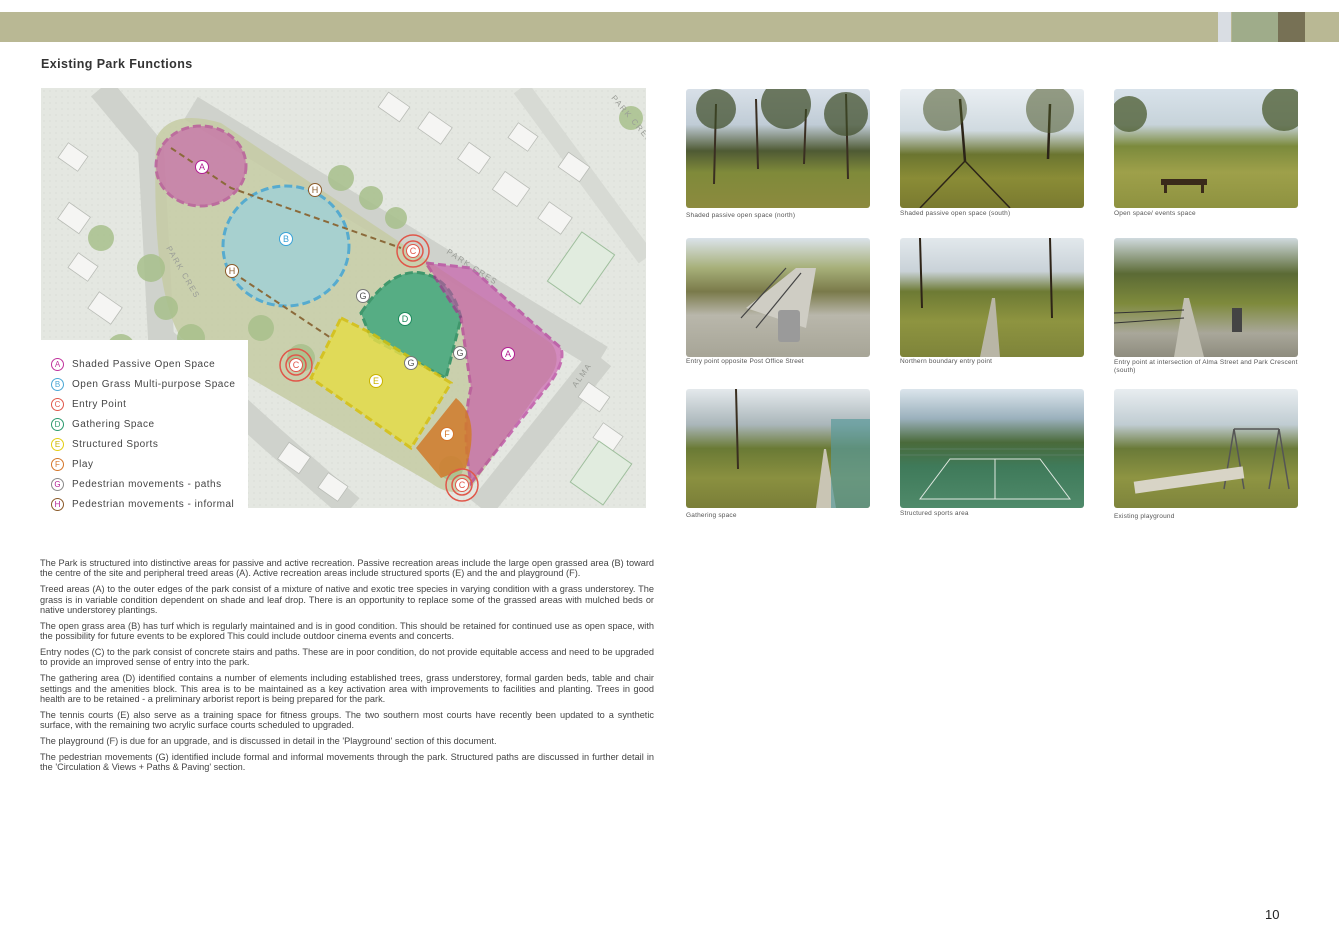  What do you see at coordinates (57, 404) in the screenshot?
I see `legend-marker: C` at bounding box center [57, 404].